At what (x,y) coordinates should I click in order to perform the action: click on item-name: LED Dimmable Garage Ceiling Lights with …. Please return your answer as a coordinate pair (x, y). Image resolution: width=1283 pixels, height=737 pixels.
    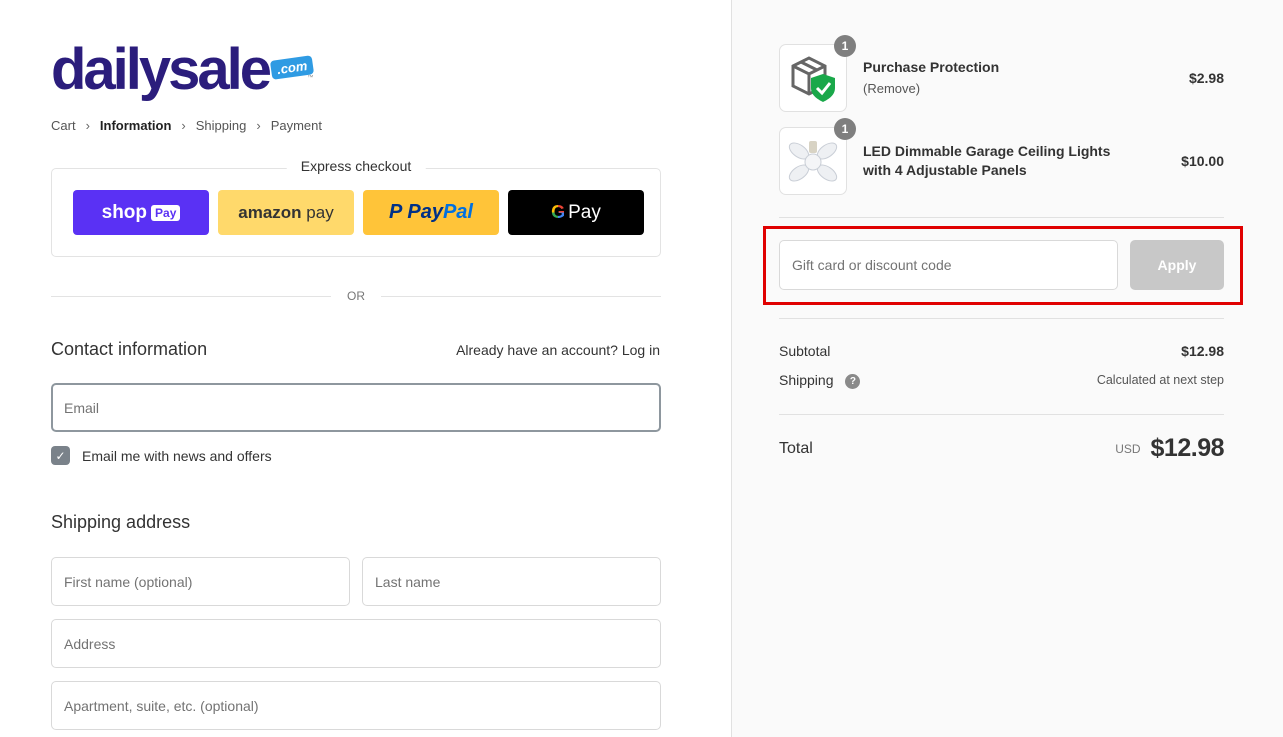
    Looking at the image, I should click on (987, 160).